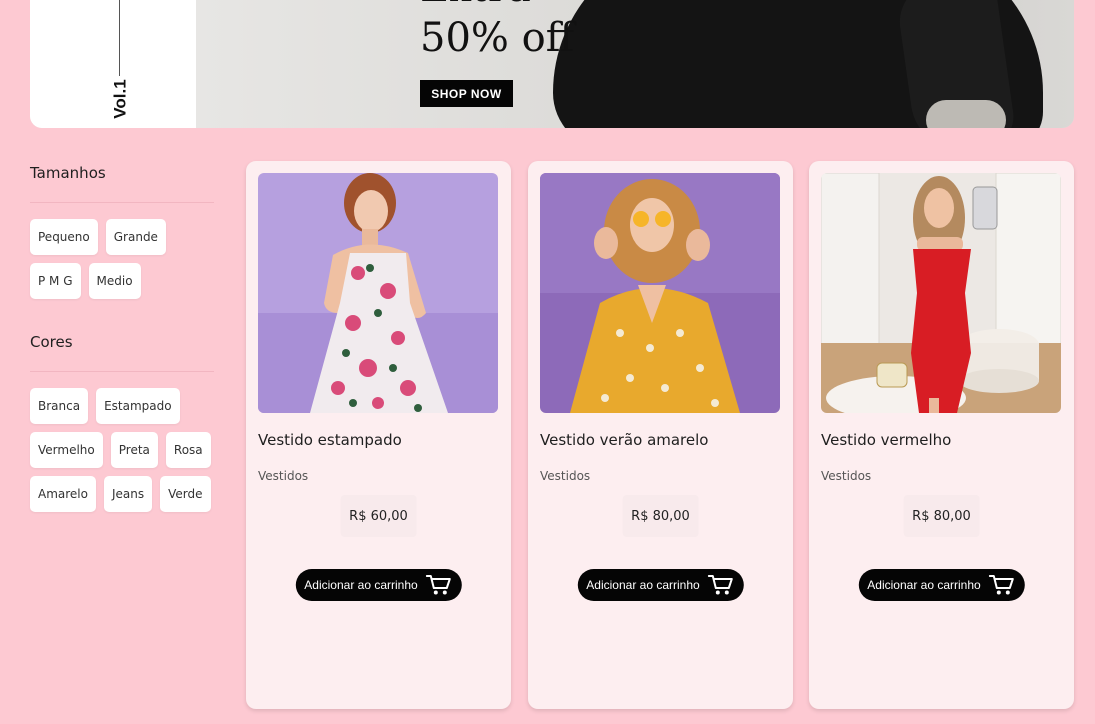  What do you see at coordinates (64, 237) in the screenshot?
I see `size-chip-pequeno: Pequeno` at bounding box center [64, 237].